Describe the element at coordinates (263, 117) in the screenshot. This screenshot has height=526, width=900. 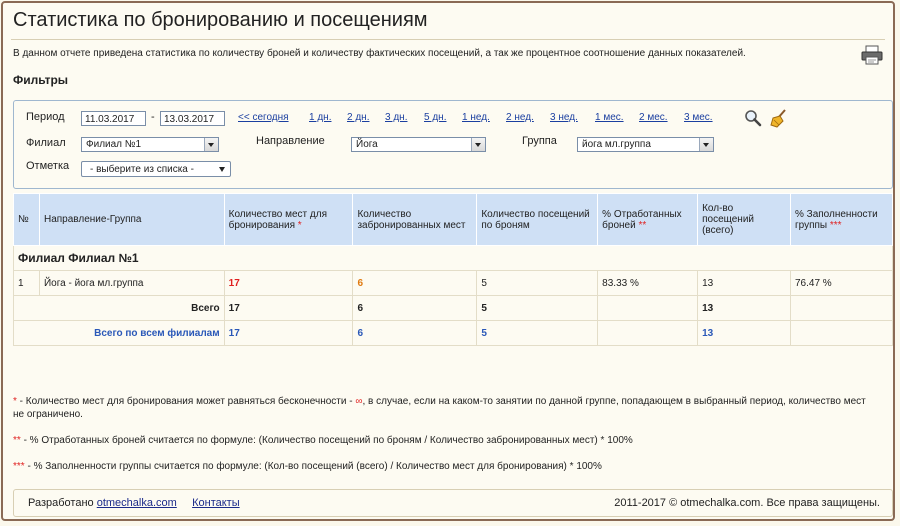
I see `quick-link-today: << сегодня` at that location.